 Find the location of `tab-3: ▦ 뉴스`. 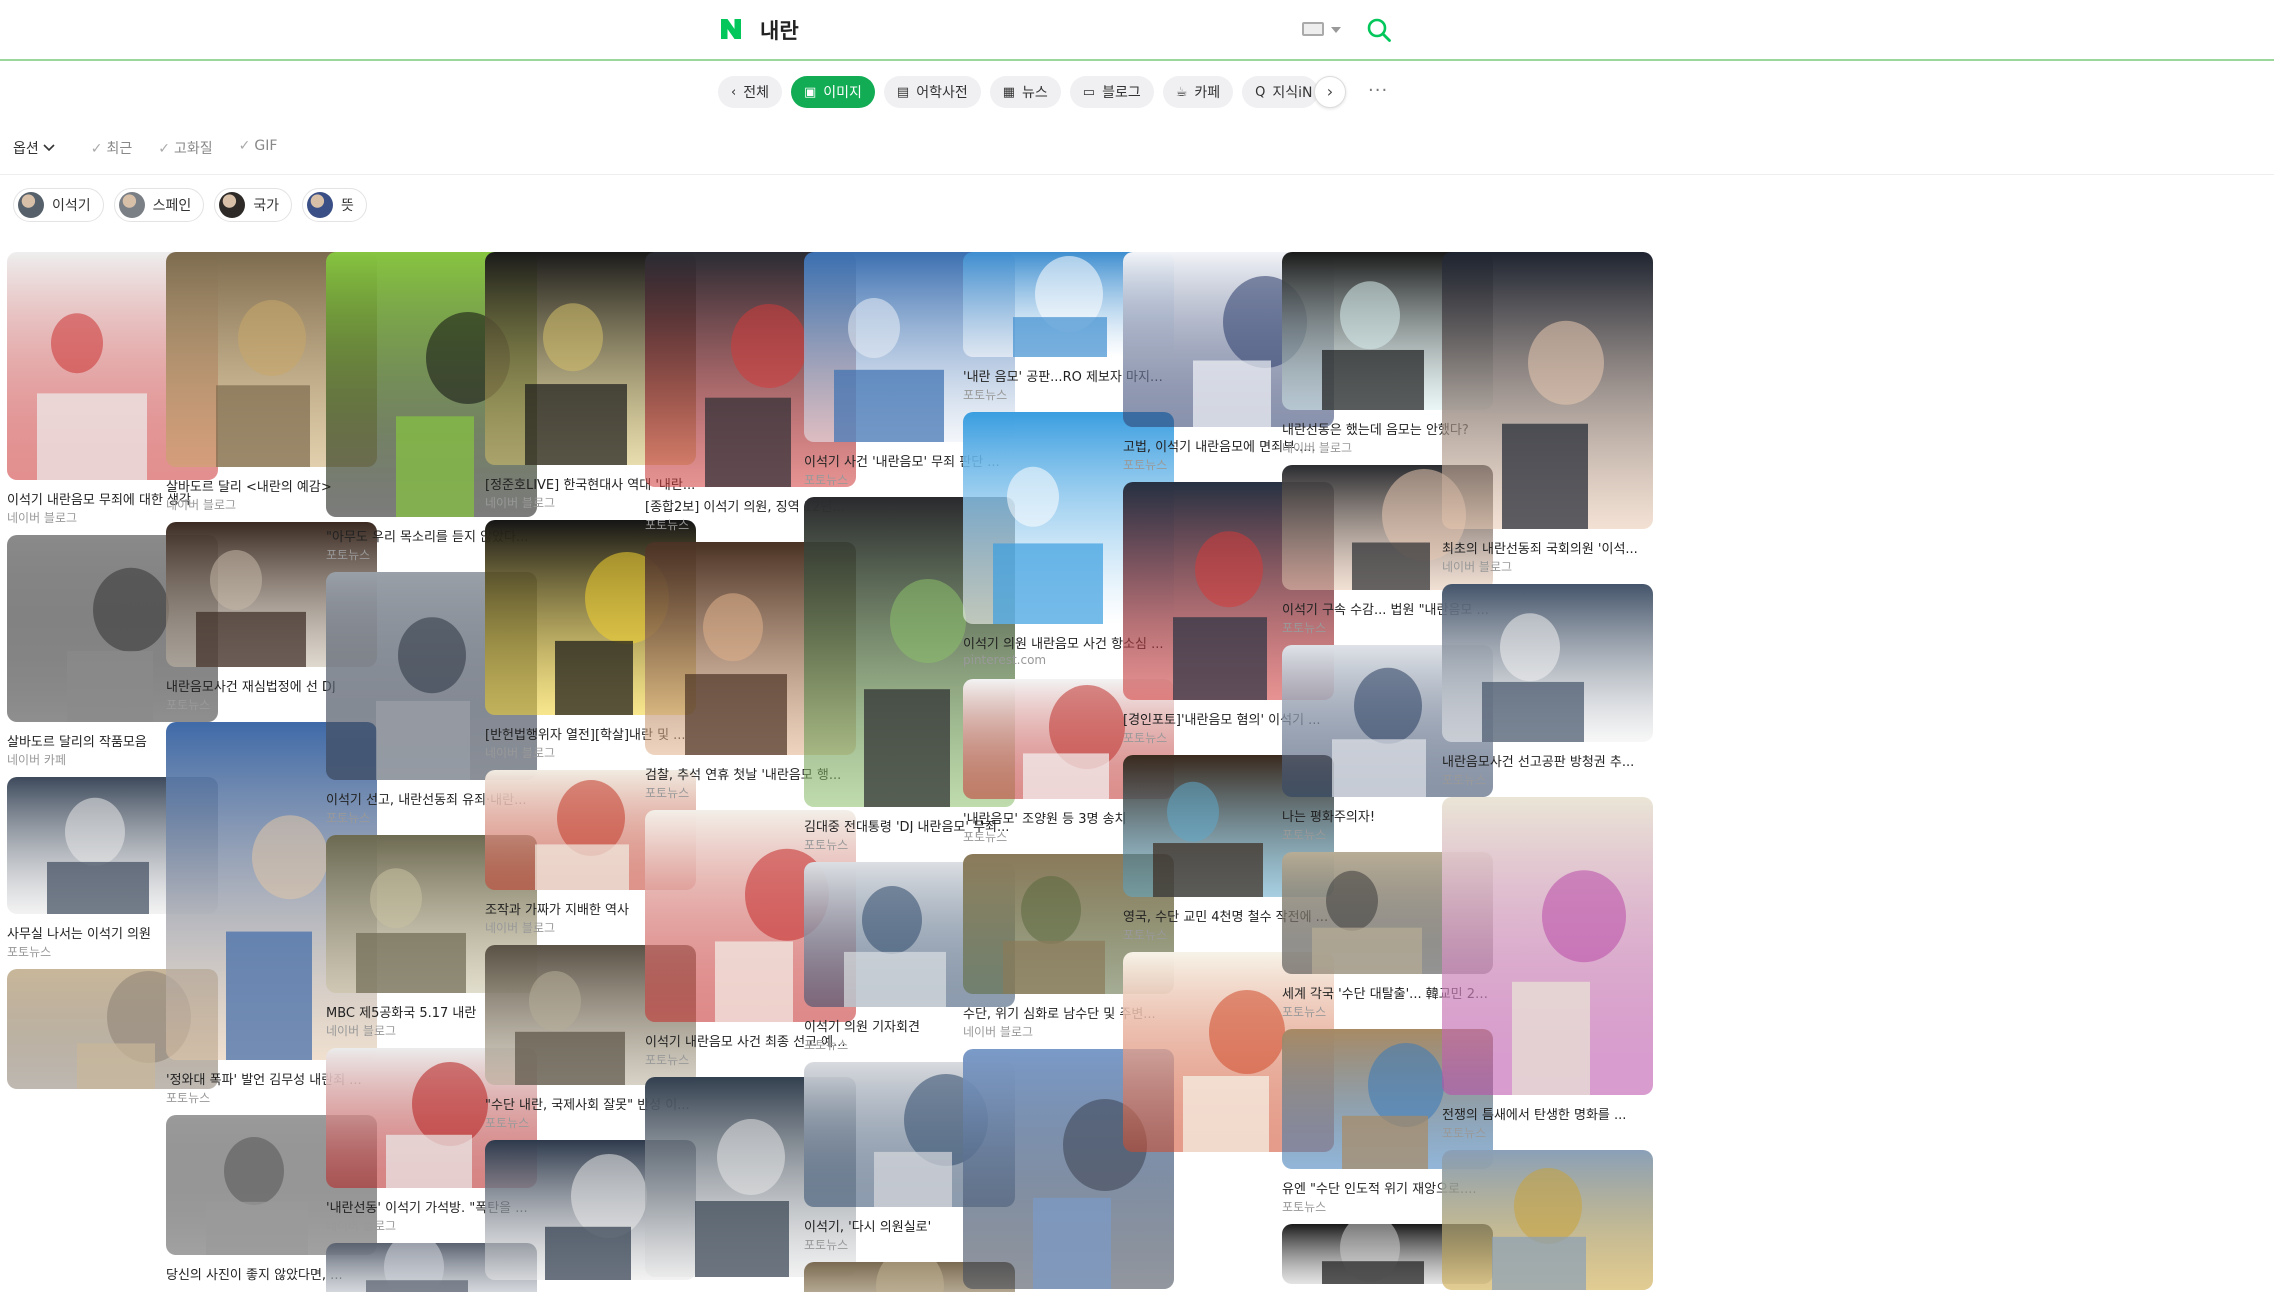

tab-3: ▦ 뉴스 is located at coordinates (1025, 92).